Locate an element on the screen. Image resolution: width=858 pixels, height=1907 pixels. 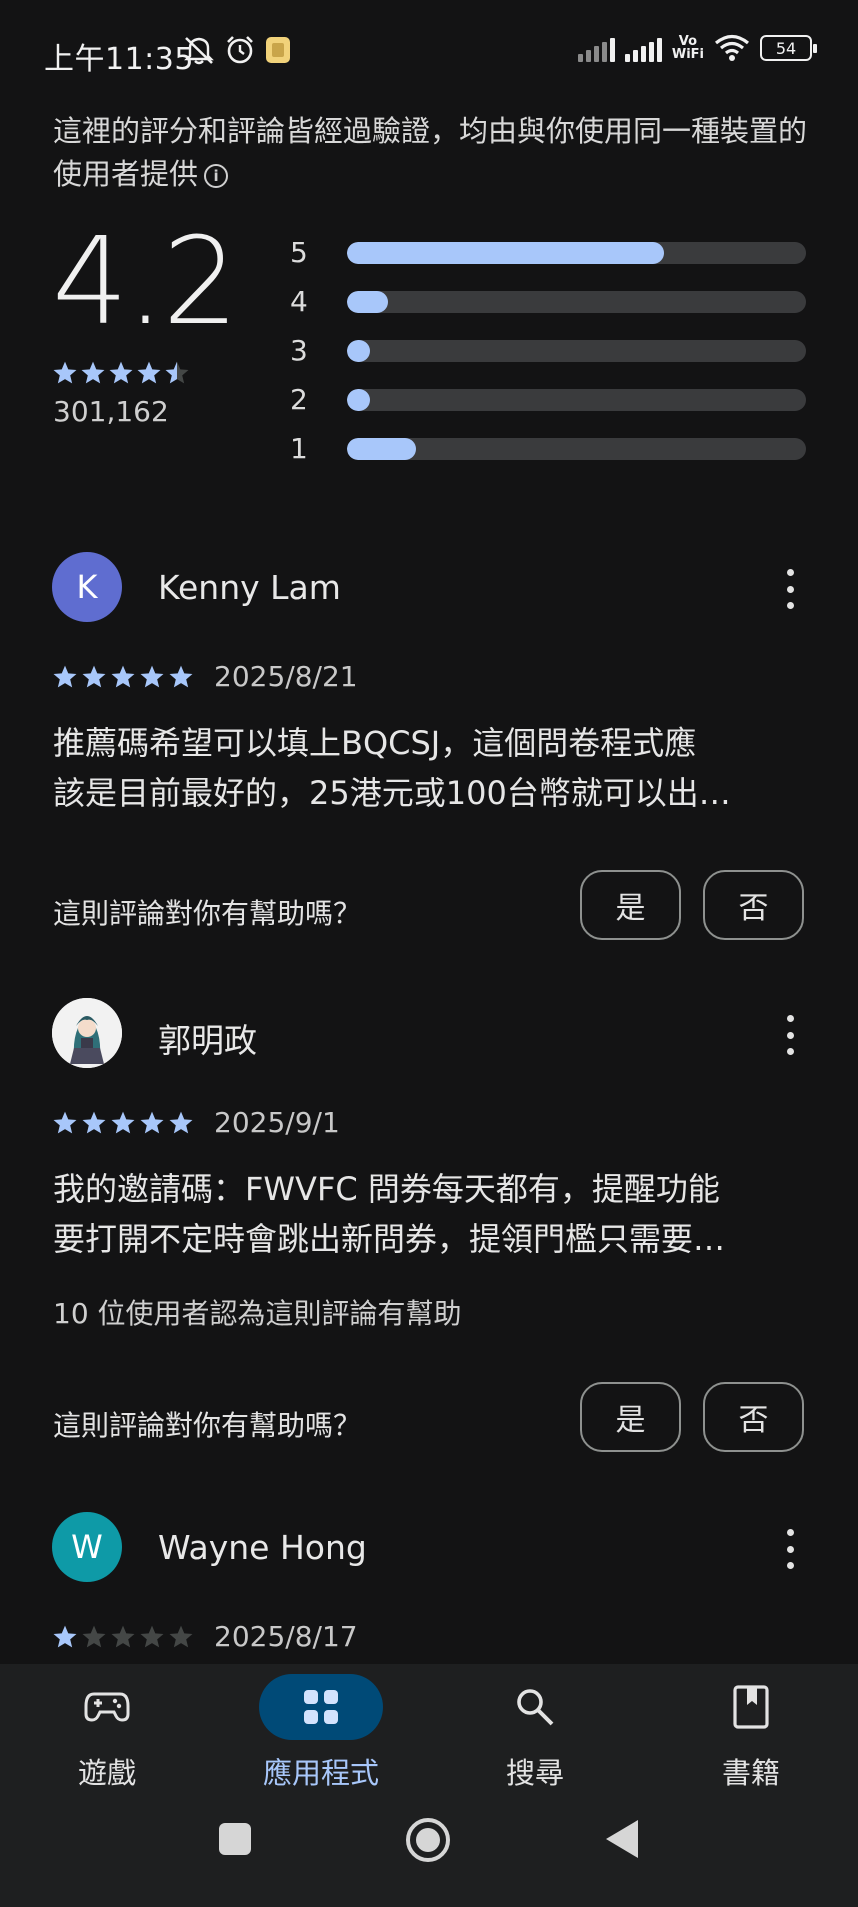
nav-label: 應用程式 is located at coordinates (320, 1773).